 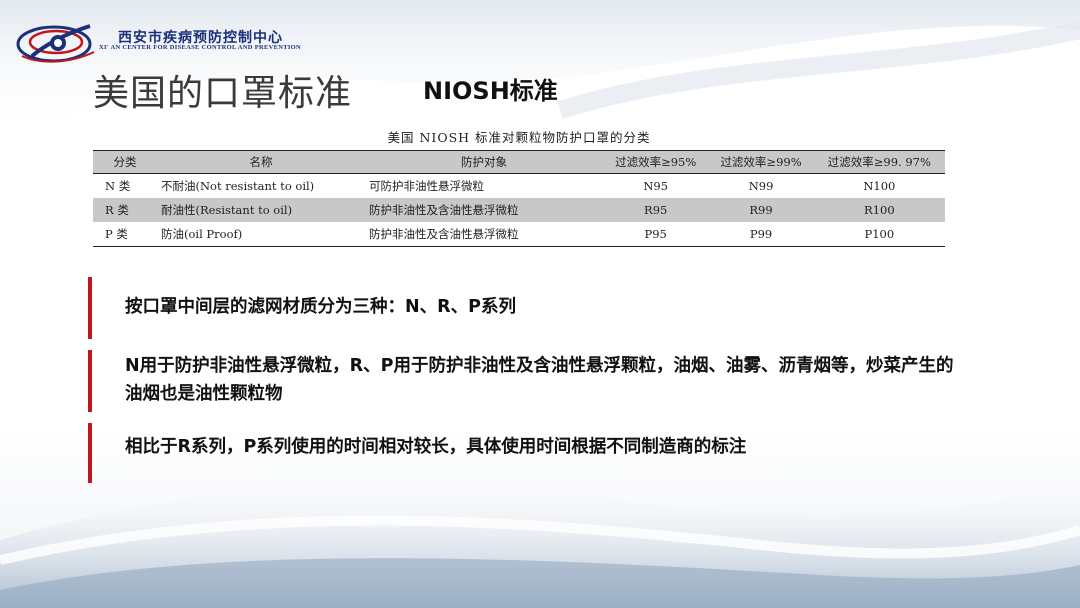 What do you see at coordinates (118, 186) in the screenshot?
I see `table-cell: N 类` at bounding box center [118, 186].